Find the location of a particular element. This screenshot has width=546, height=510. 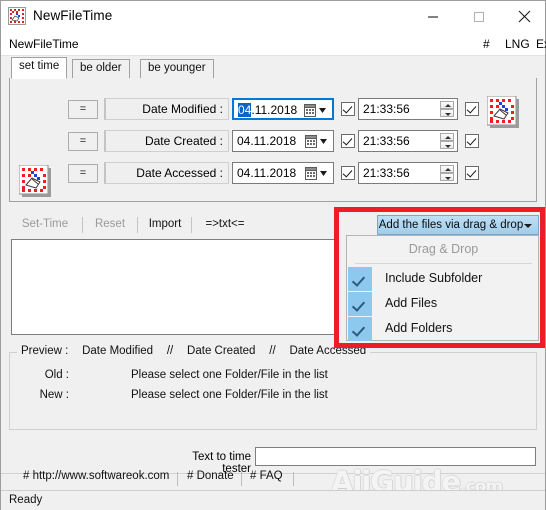

menu-item-lng: LNG is located at coordinates (517, 44).